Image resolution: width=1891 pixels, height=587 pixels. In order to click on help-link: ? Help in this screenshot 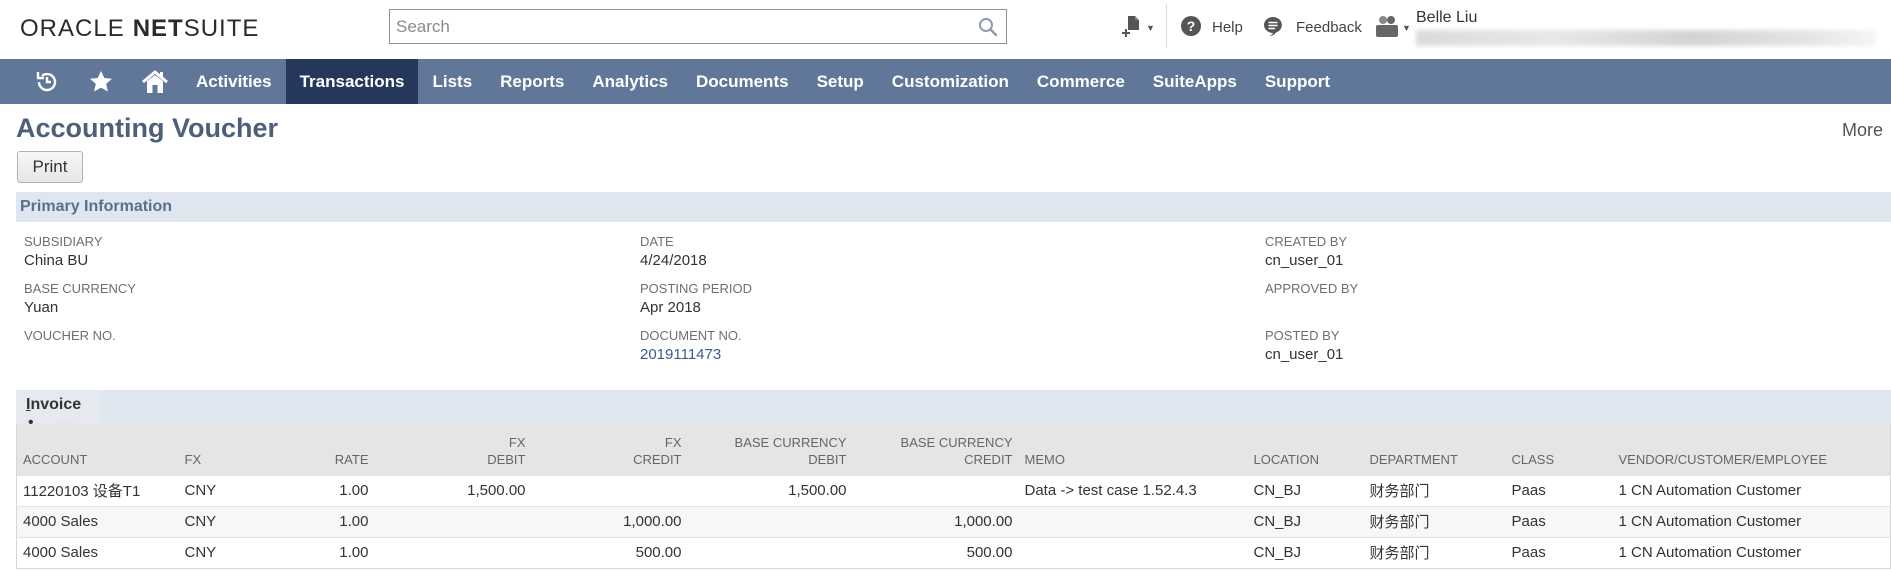, I will do `click(1211, 27)`.